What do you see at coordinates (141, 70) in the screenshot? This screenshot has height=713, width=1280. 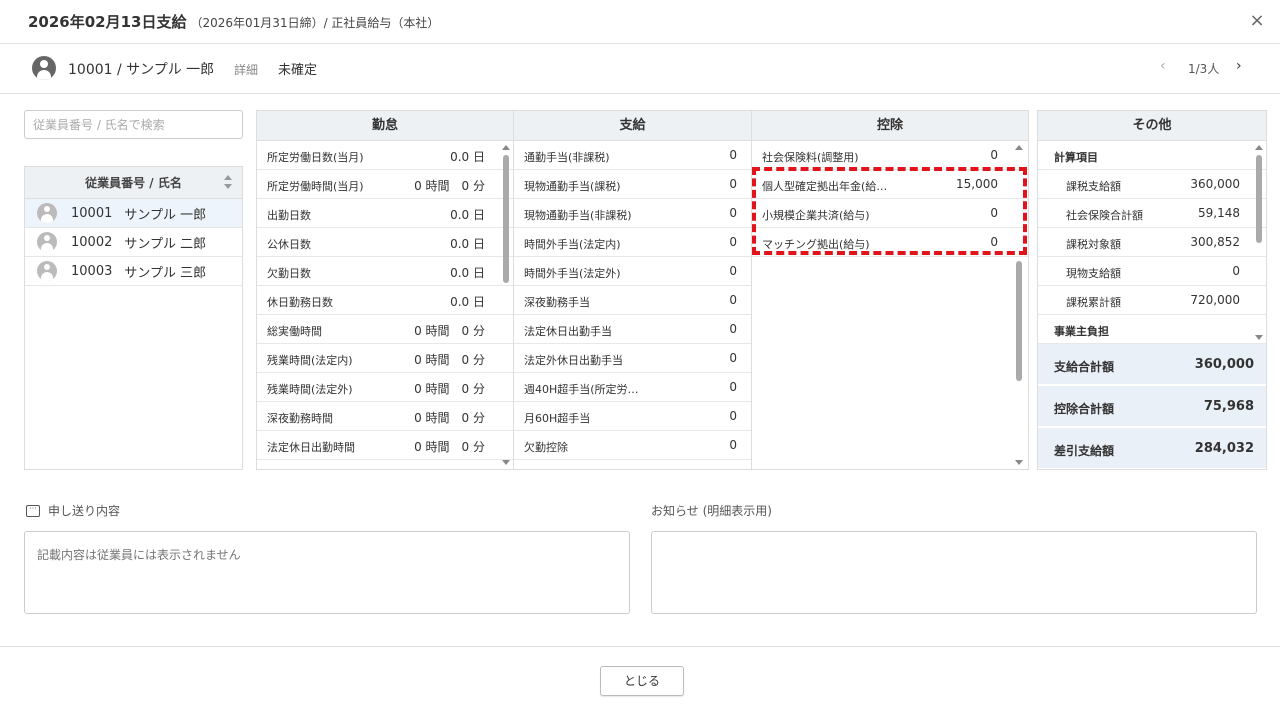 I see `employee-name: 10001 / サンプル 一郎` at bounding box center [141, 70].